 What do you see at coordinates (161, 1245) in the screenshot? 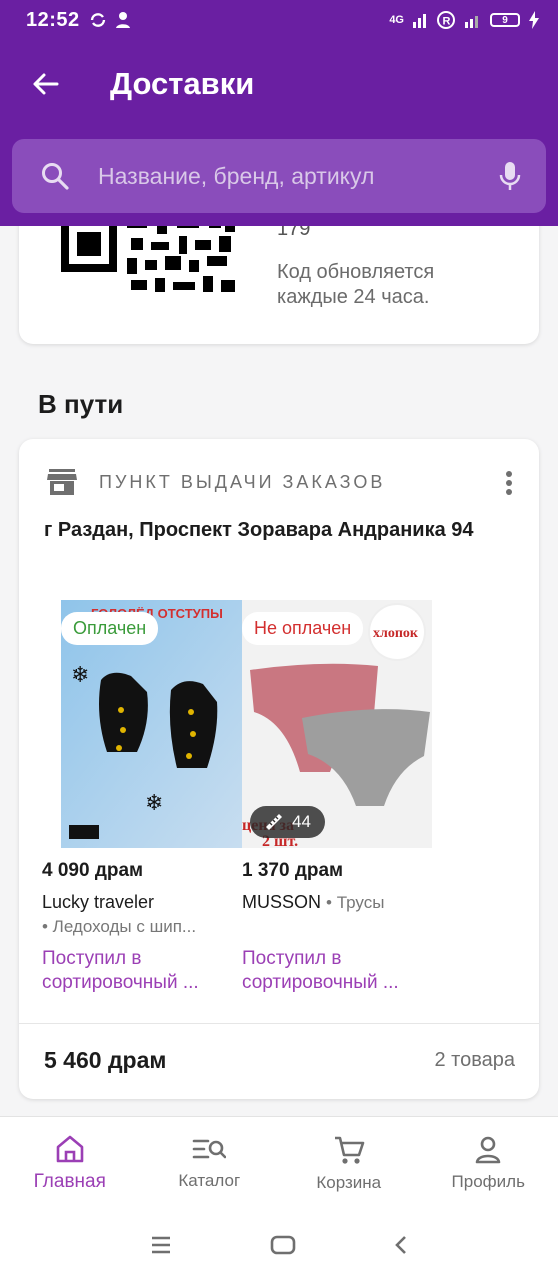
I see `menu-icon` at bounding box center [161, 1245].